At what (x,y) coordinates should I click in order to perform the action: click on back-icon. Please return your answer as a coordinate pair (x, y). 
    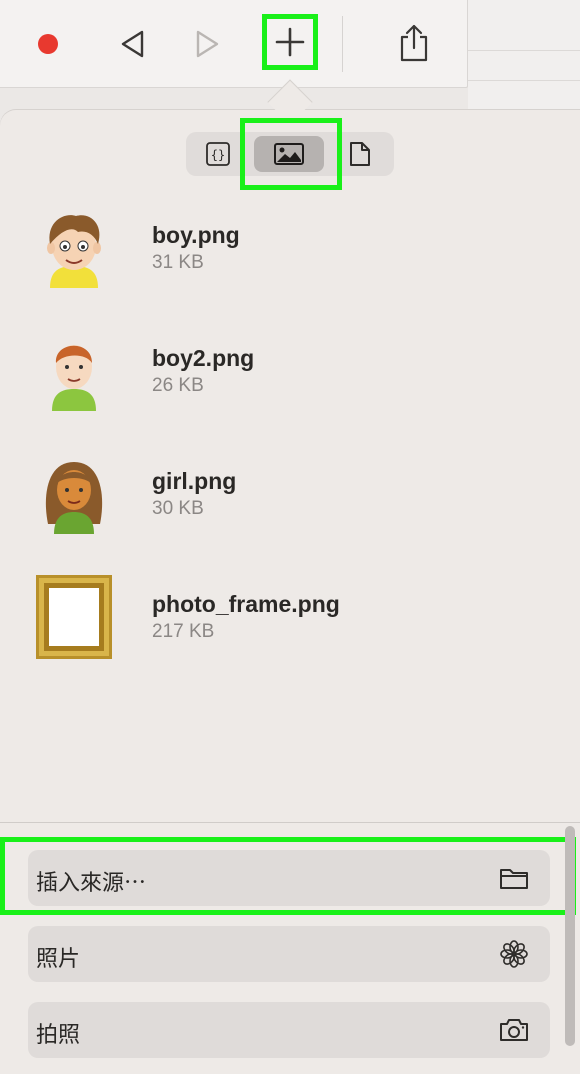
    Looking at the image, I should click on (132, 44).